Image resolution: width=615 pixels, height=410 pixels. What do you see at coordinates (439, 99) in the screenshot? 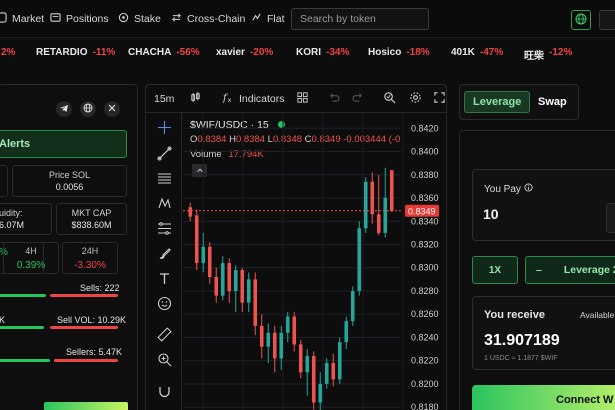
I see `fullscreen-button` at bounding box center [439, 99].